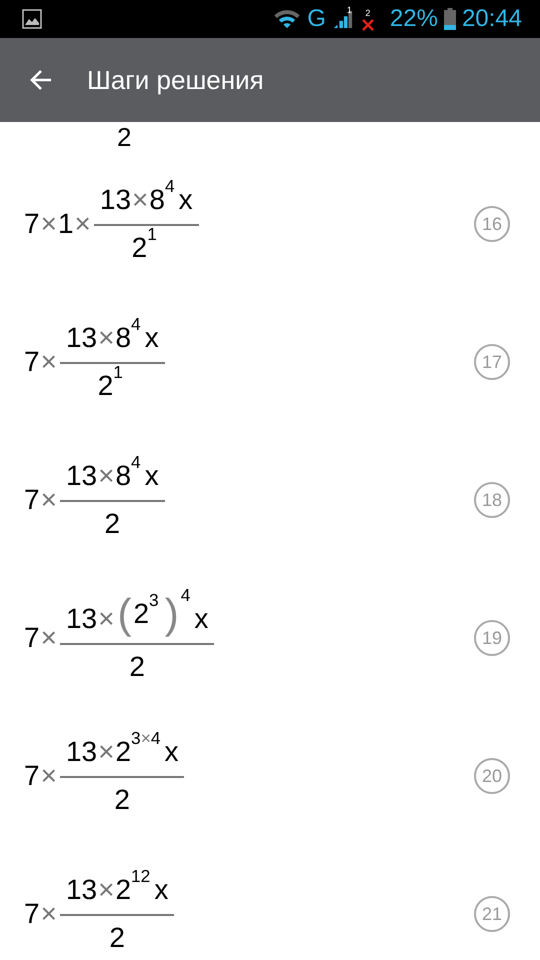 Image resolution: width=540 pixels, height=960 pixels. I want to click on clock: 20:44, so click(492, 19).